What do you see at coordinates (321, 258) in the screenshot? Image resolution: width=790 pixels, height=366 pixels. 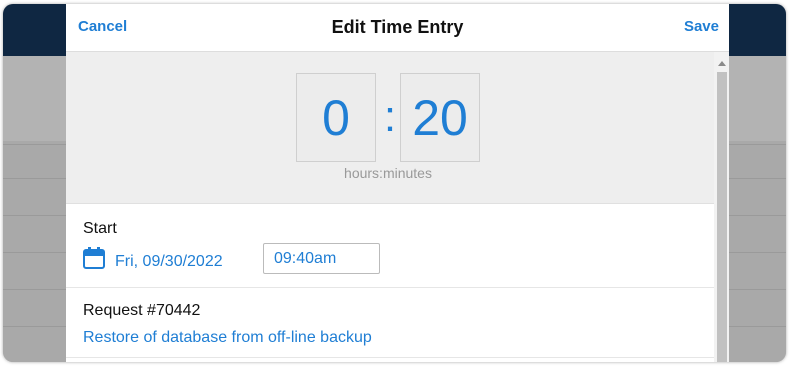 I see `start-time-input` at bounding box center [321, 258].